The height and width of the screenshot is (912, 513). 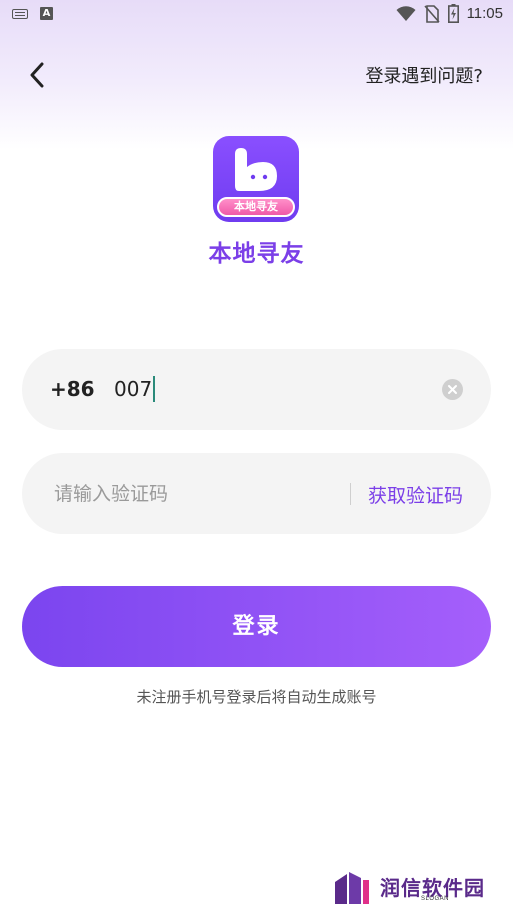 What do you see at coordinates (194, 494) in the screenshot?
I see `verification-code-input` at bounding box center [194, 494].